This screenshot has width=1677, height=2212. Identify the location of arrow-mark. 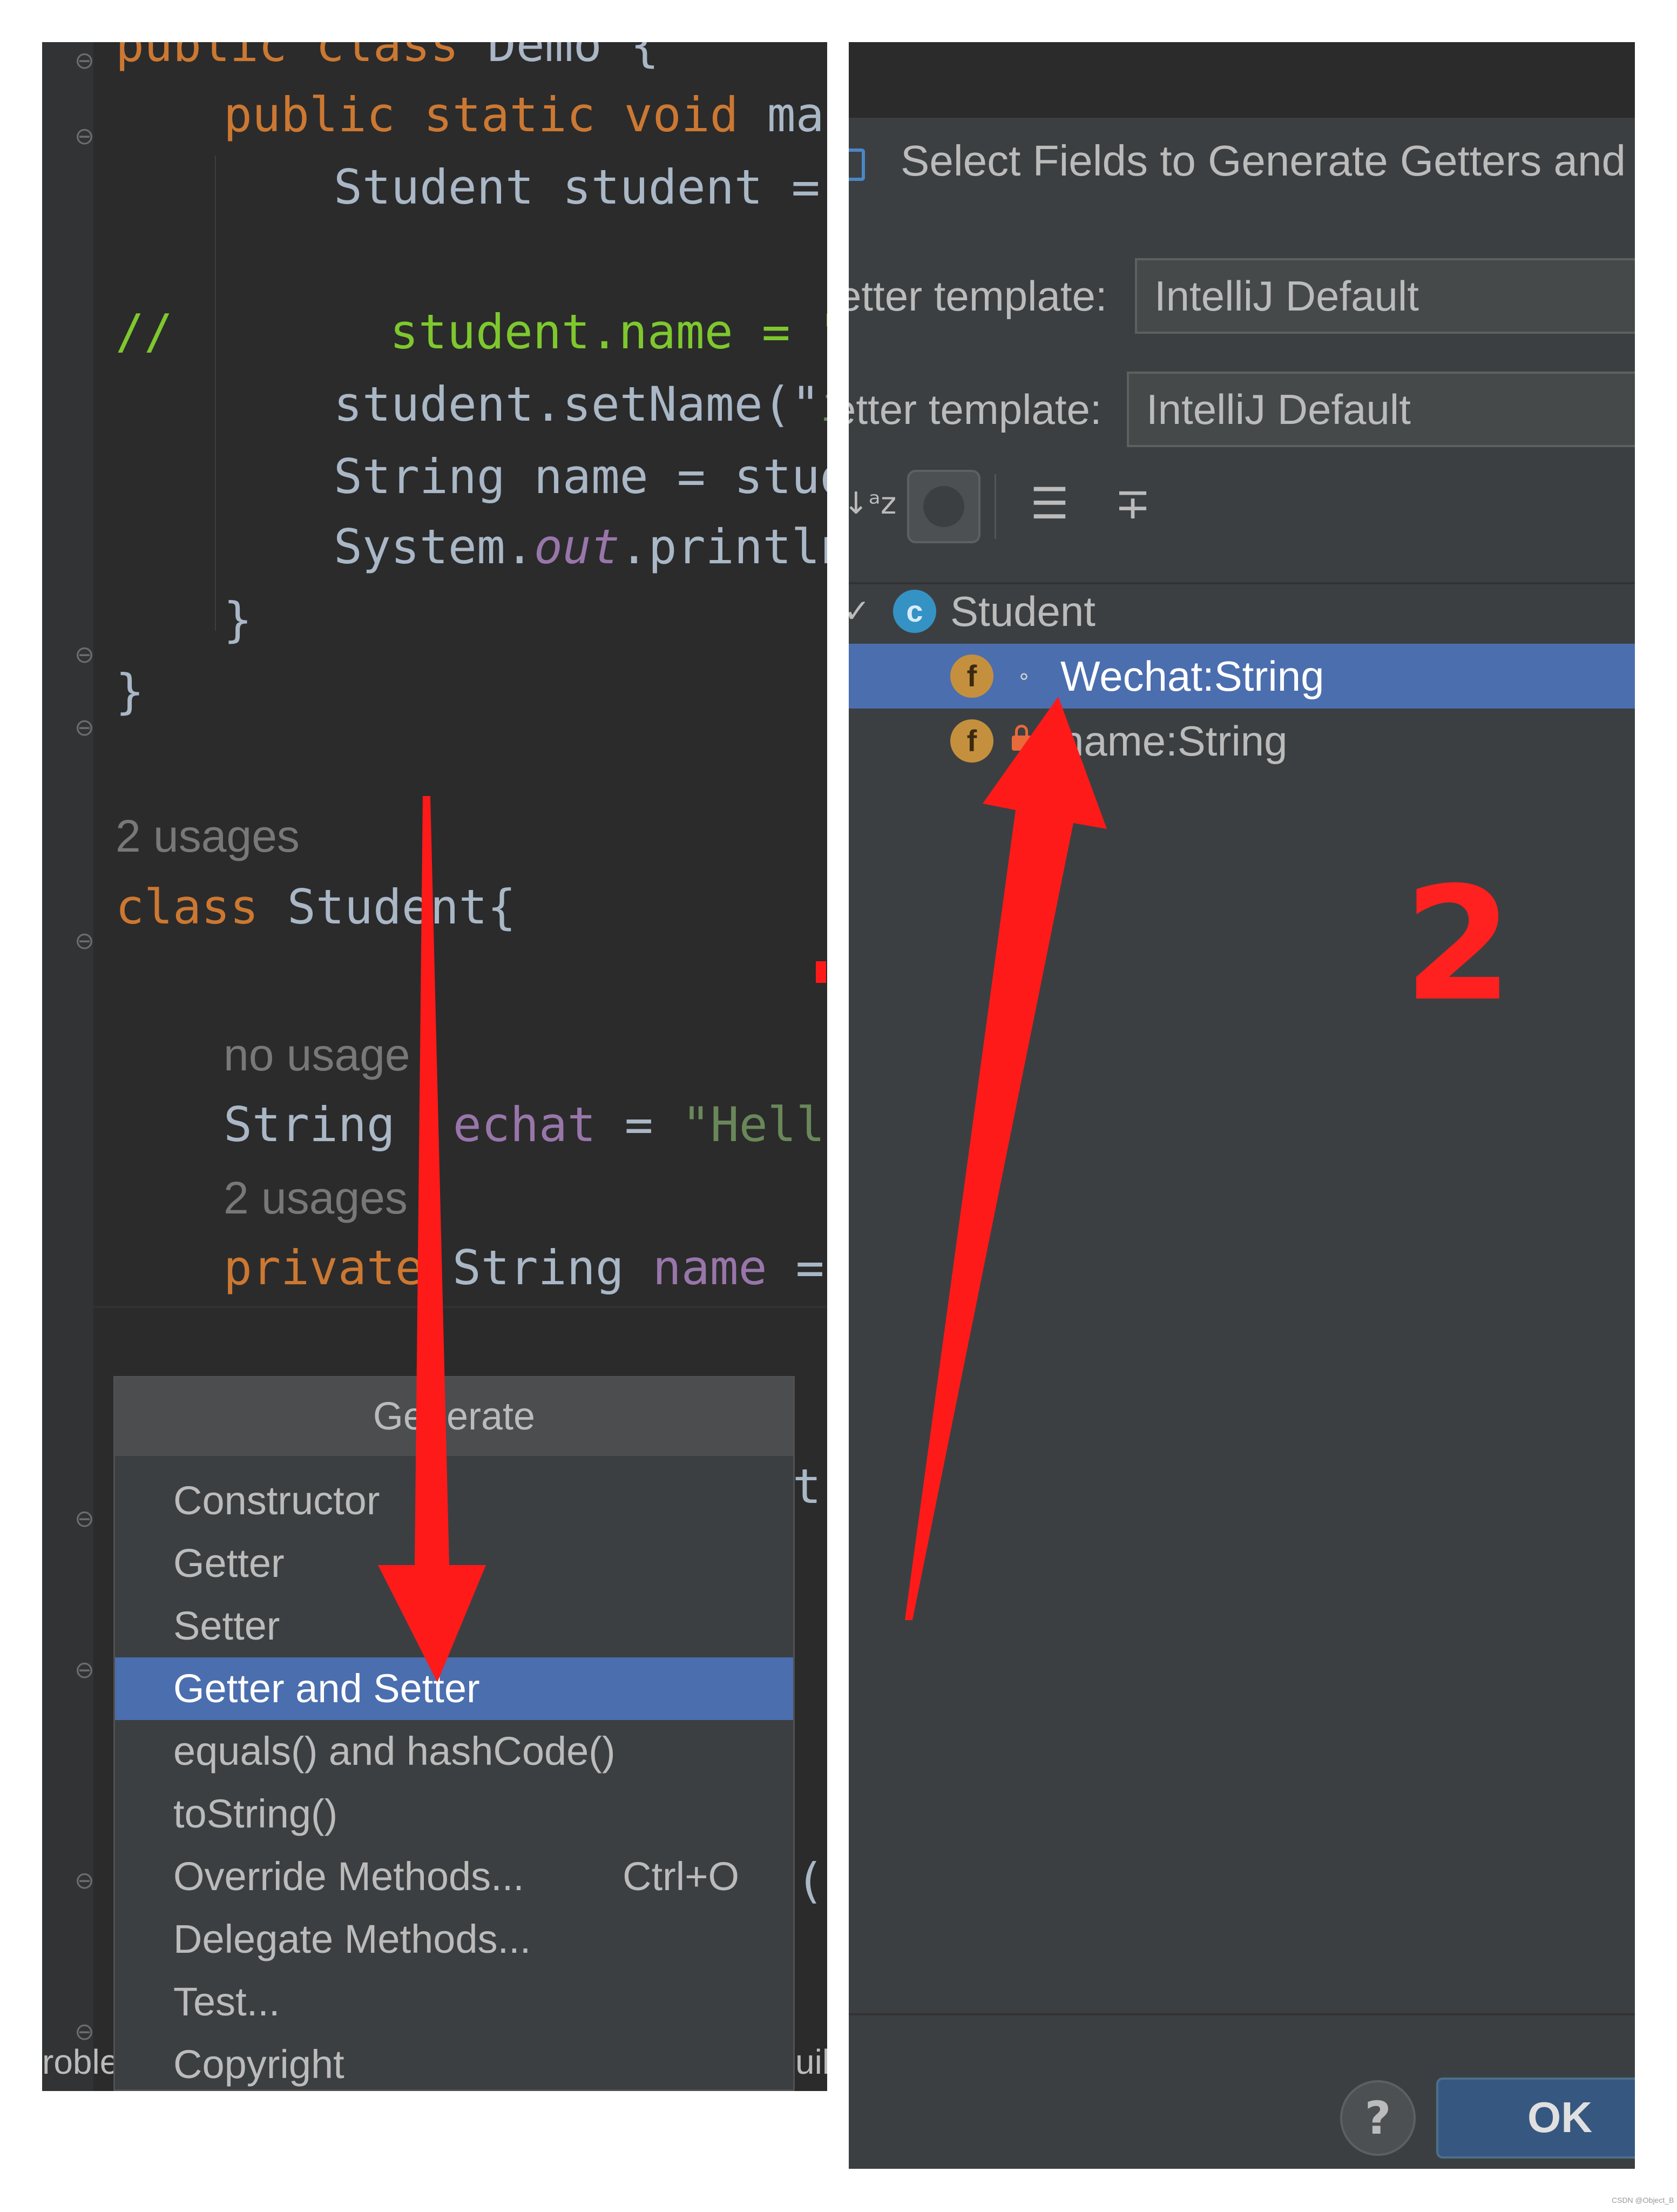
(821, 972).